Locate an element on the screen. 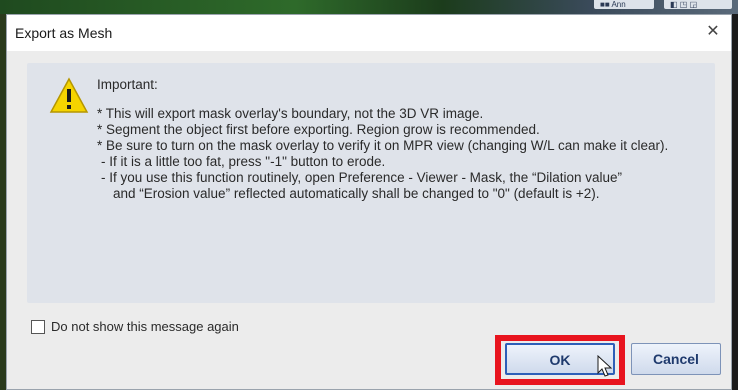 This screenshot has width=738, height=390. cancel-button: Cancel is located at coordinates (676, 359).